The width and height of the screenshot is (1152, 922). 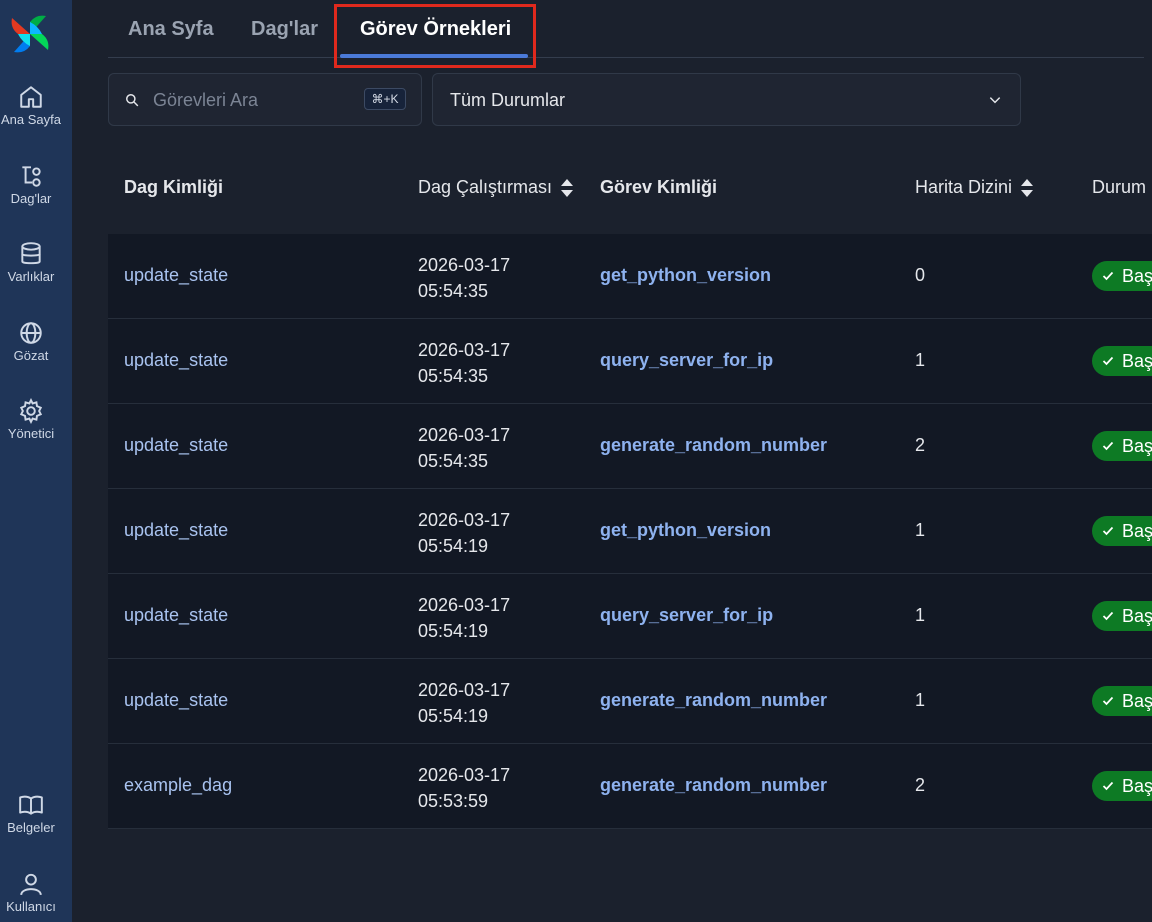 I want to click on tab-dags: Dag'lar, so click(x=284, y=29).